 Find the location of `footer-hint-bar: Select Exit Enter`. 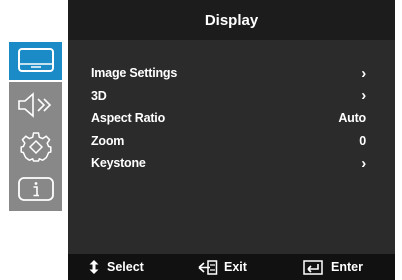

footer-hint-bar: Select Exit Enter is located at coordinates (231, 267).